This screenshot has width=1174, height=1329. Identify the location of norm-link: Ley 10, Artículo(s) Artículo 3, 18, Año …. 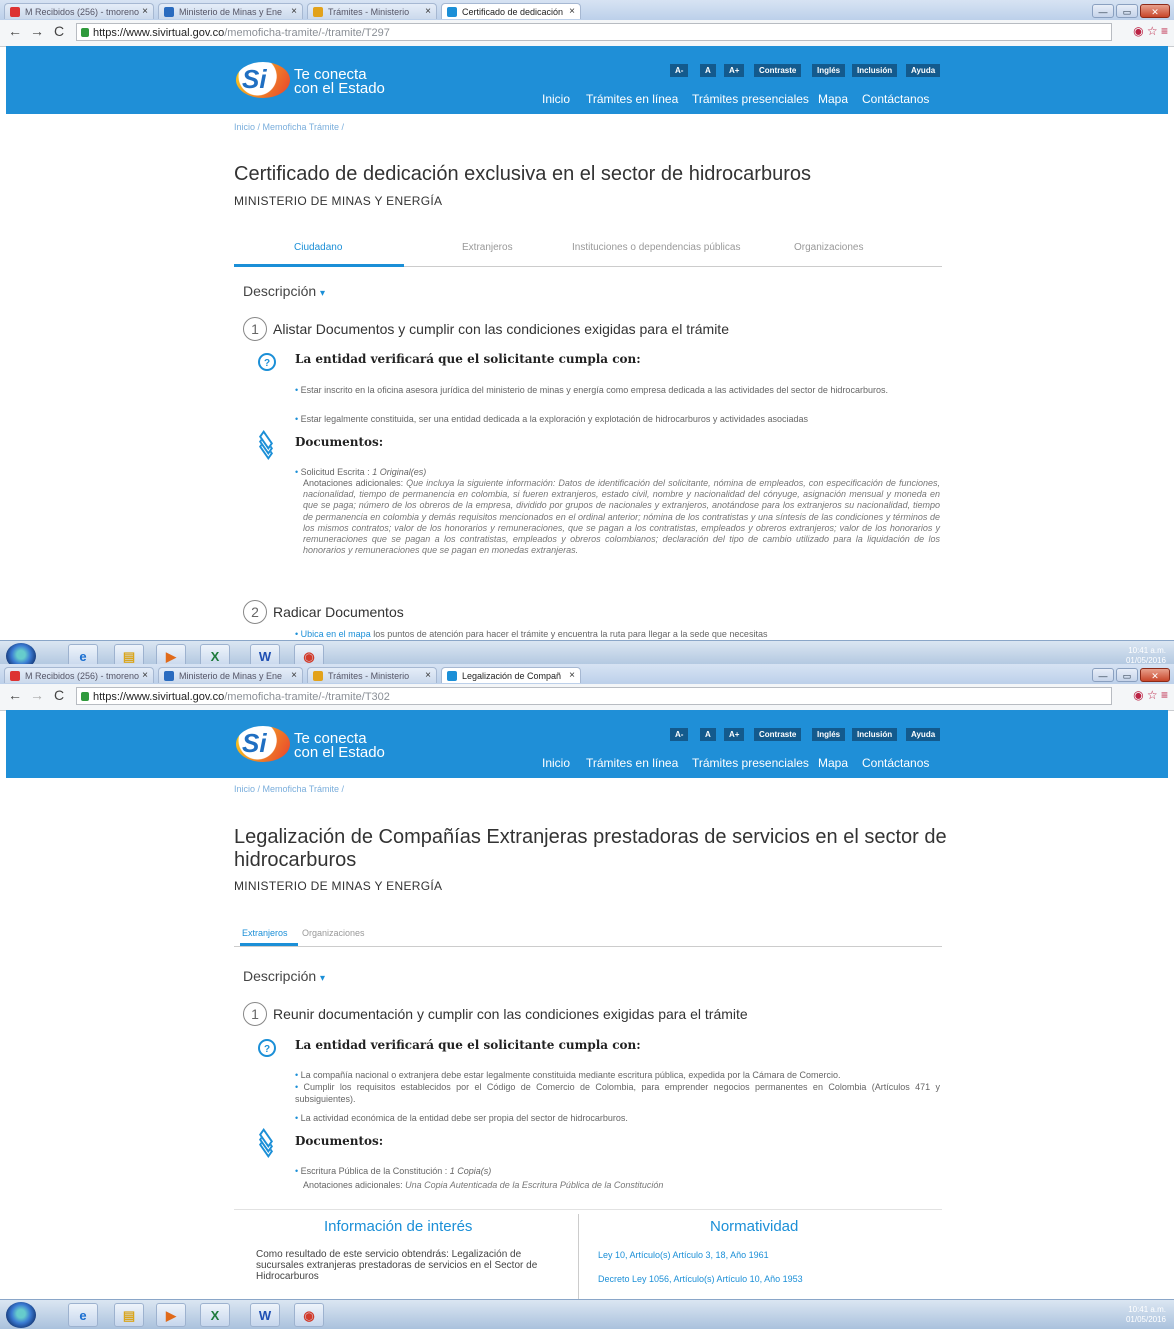
(683, 1255).